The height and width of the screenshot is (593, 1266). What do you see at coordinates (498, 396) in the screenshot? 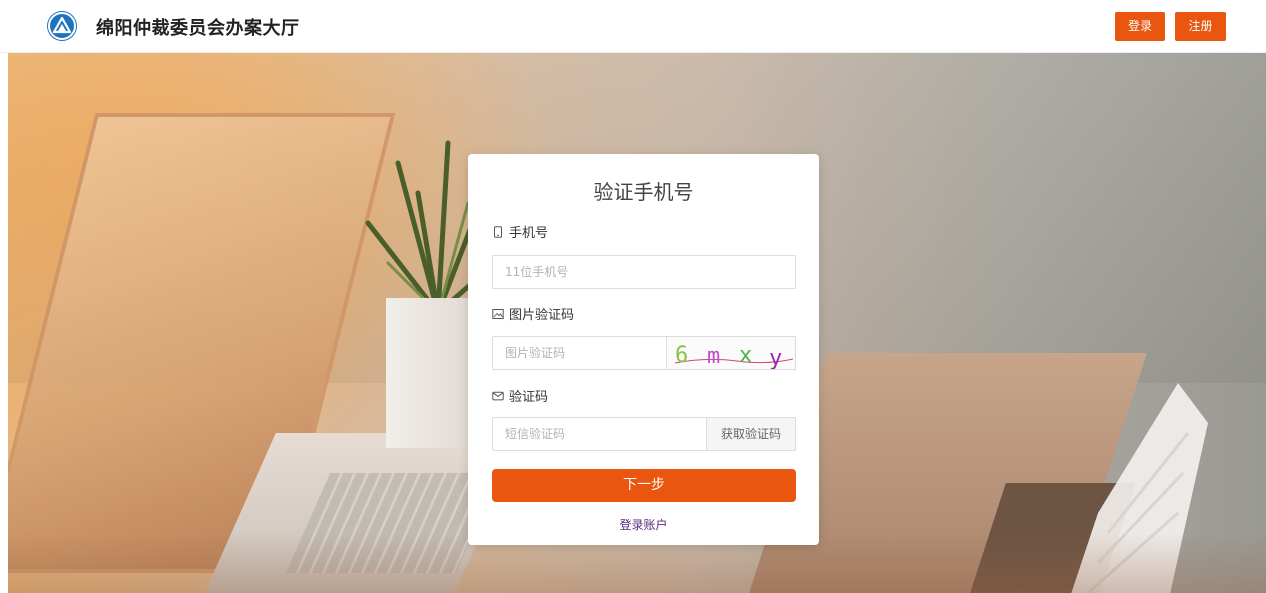
I see `mail-icon` at bounding box center [498, 396].